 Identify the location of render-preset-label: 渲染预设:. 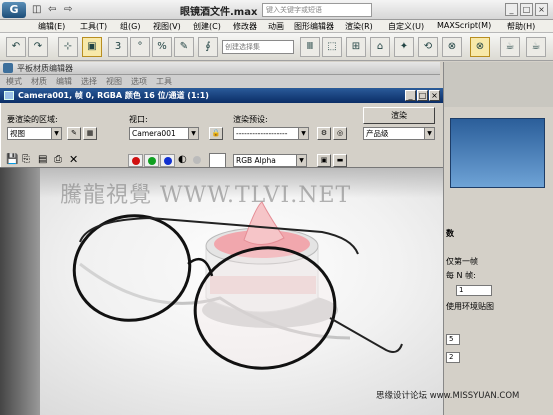
(250, 119).